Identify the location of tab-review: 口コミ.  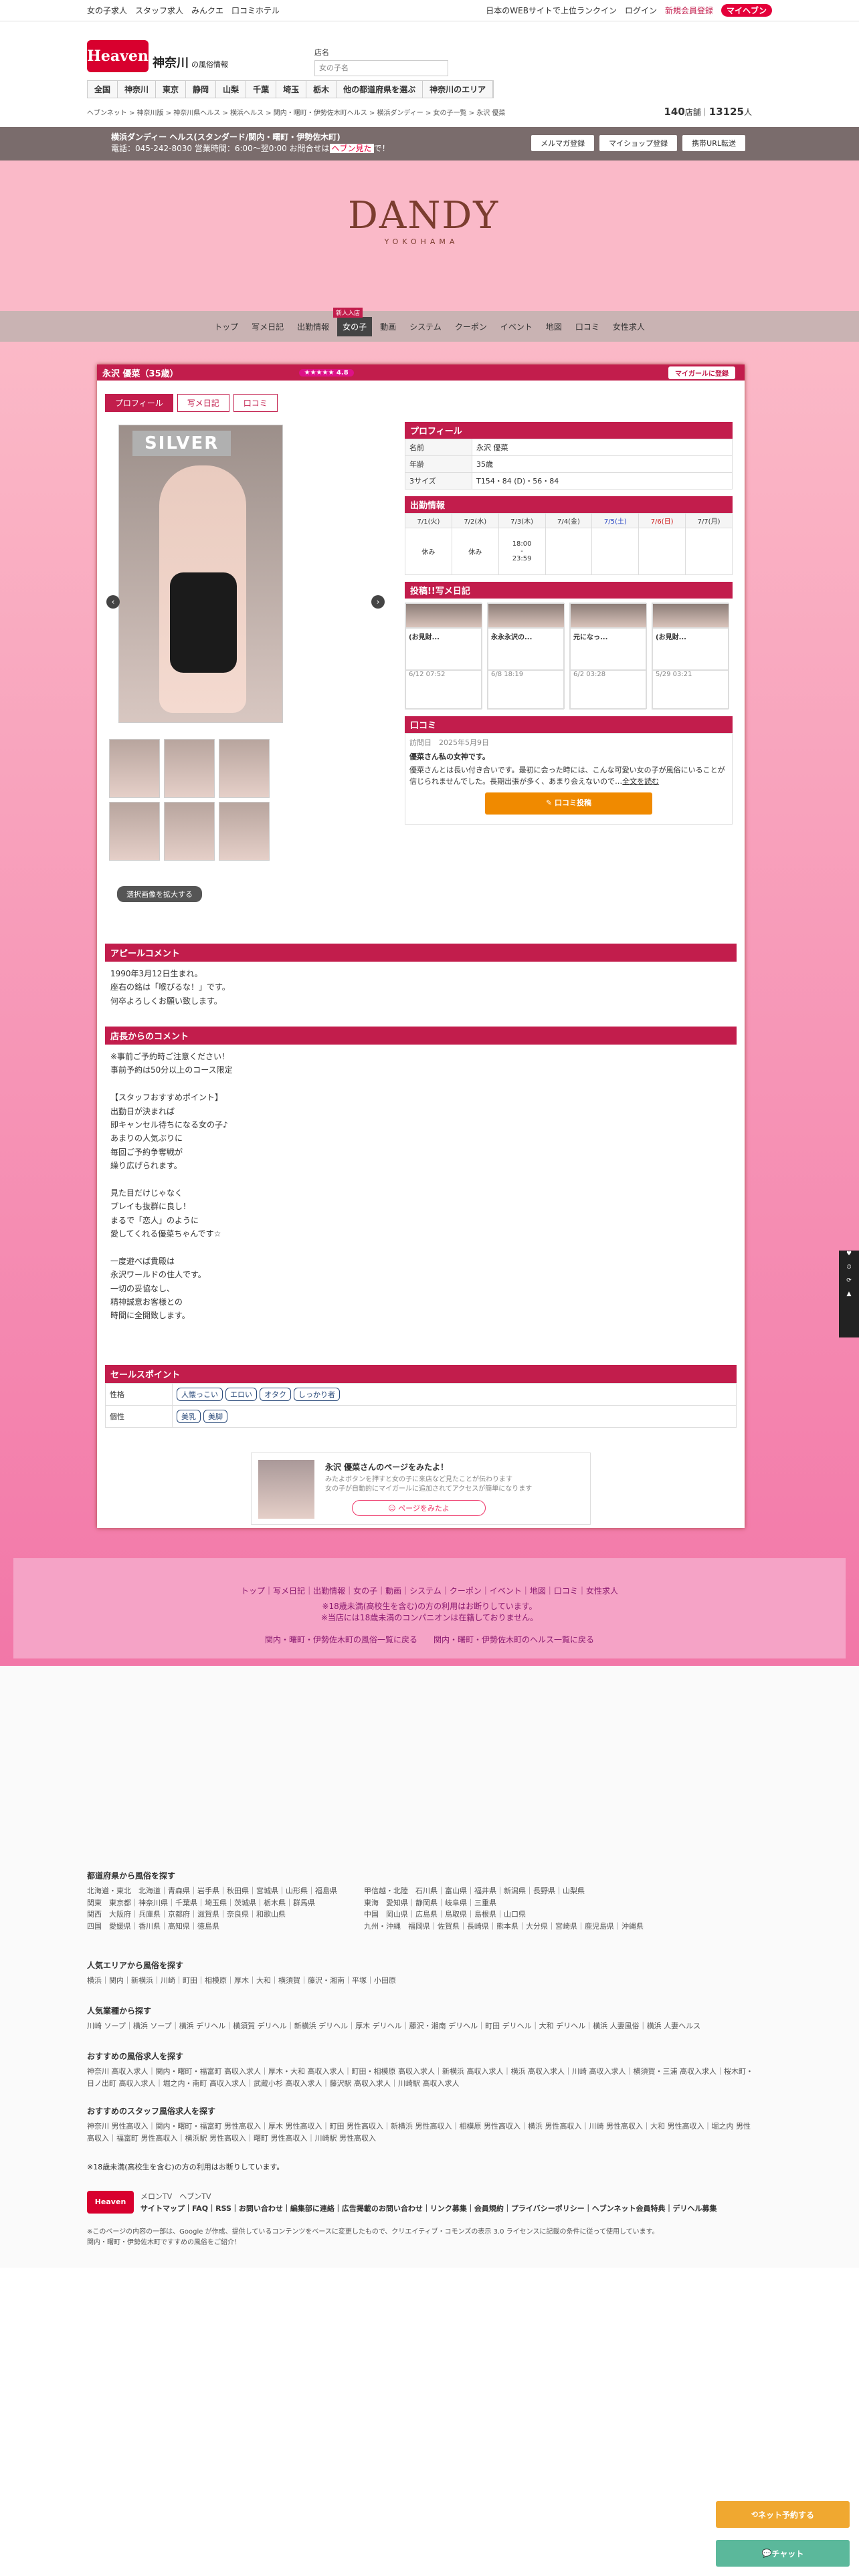
(256, 403).